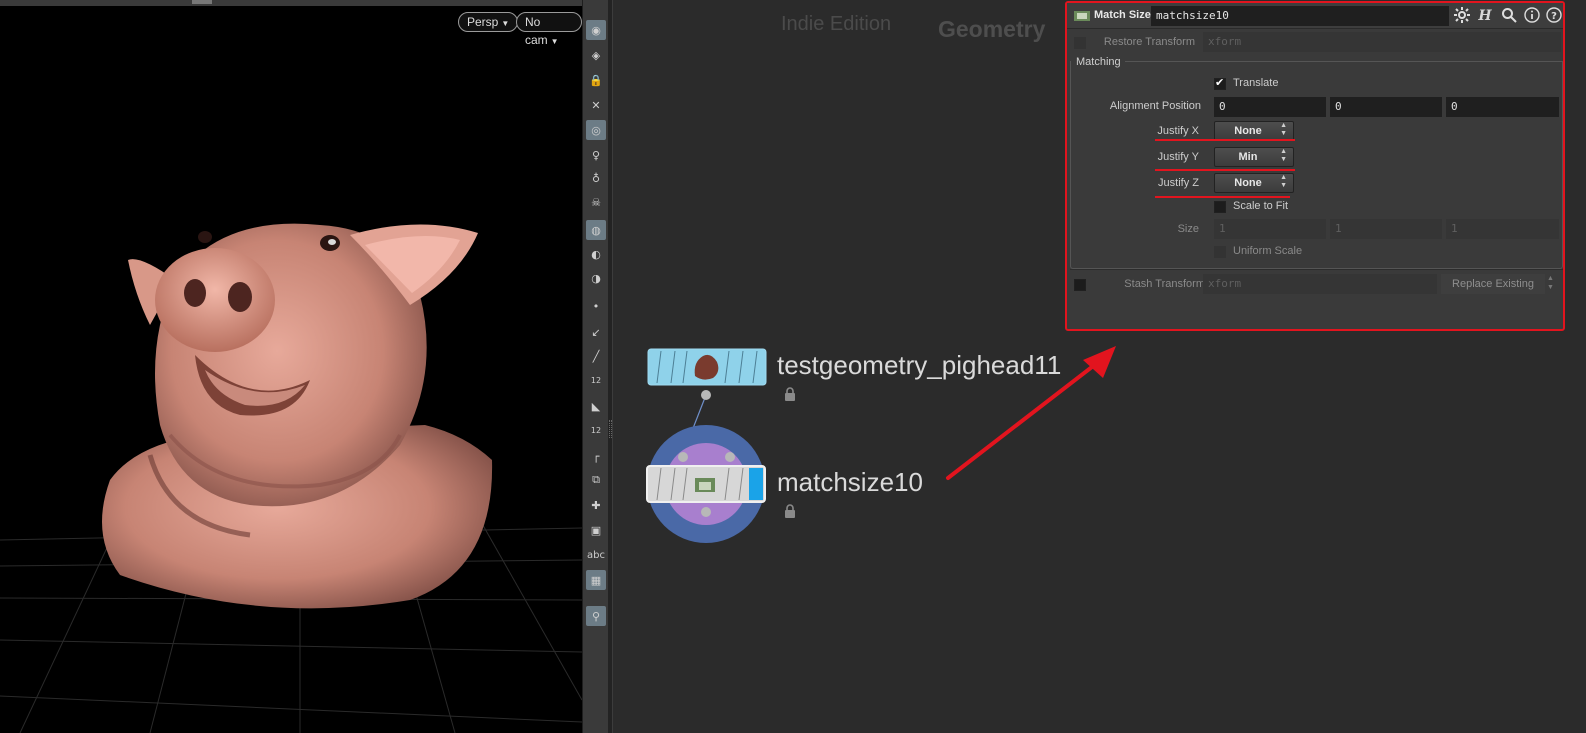  I want to click on point-number-icon: 12, so click(596, 380).